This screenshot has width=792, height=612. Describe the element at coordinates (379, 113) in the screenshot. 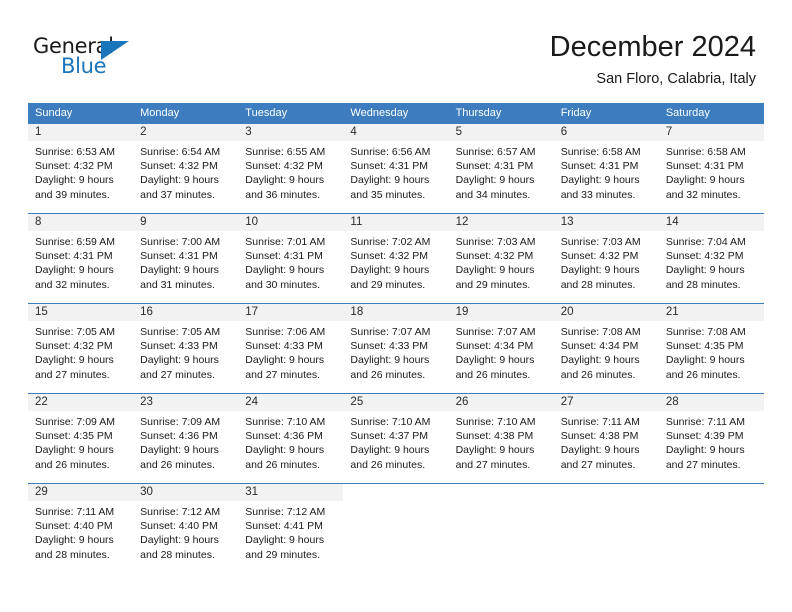

I see `weekday-header-wednesday: Wednesday` at that location.